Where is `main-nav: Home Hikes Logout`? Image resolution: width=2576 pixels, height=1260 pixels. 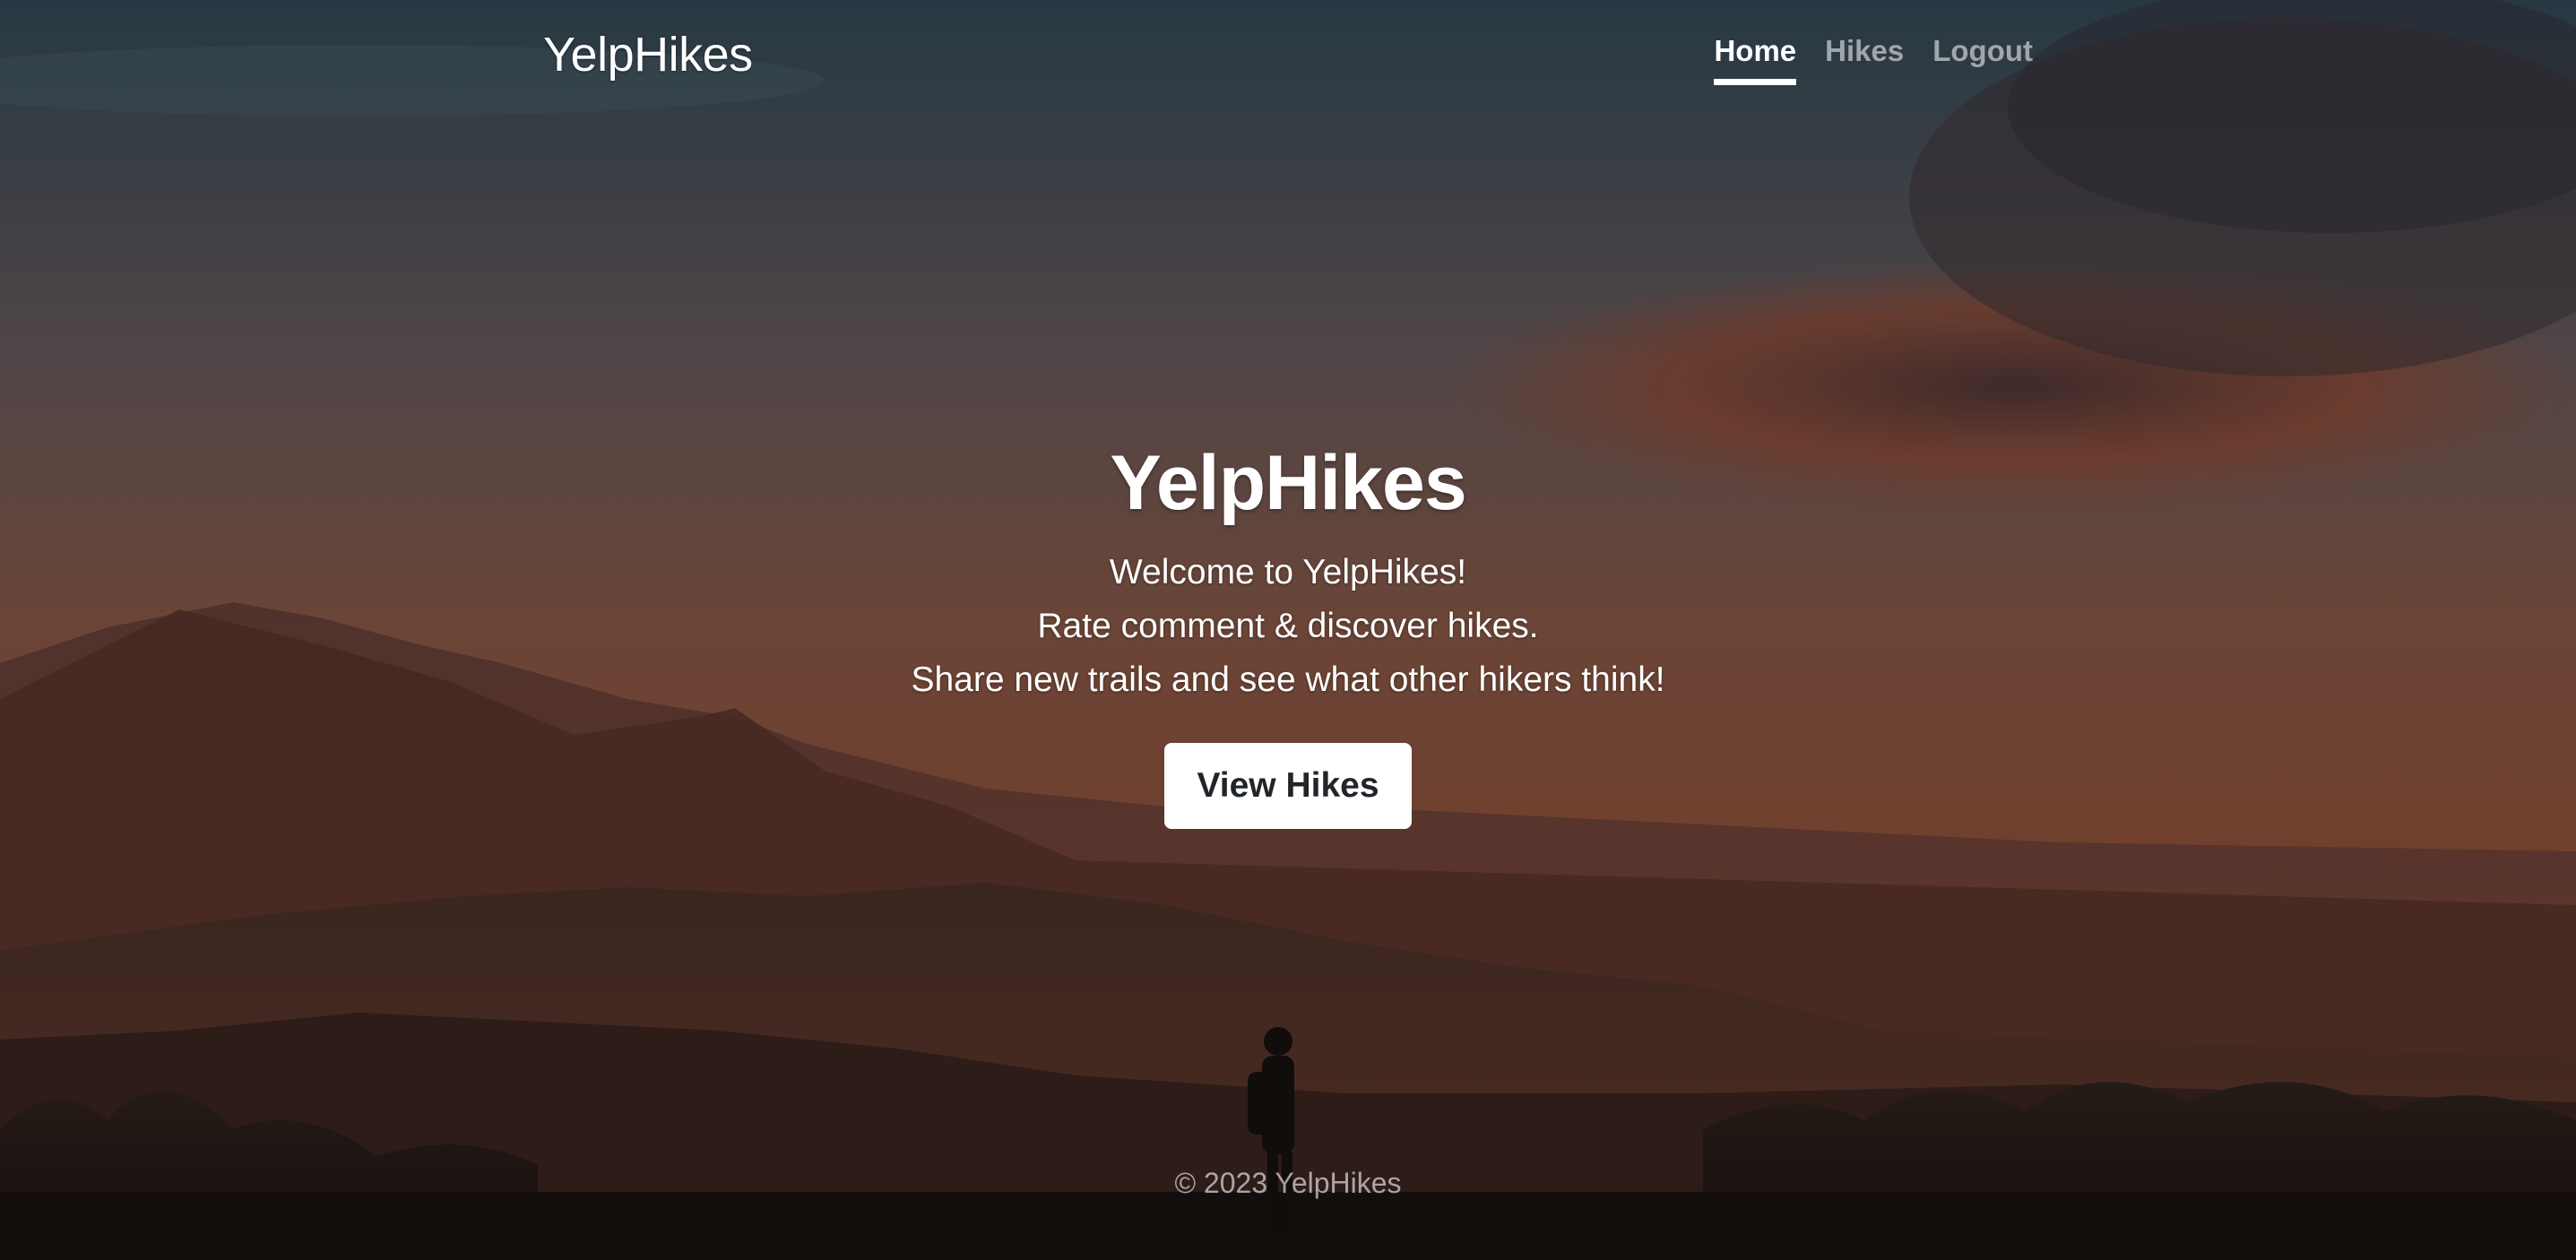 main-nav: Home Hikes Logout is located at coordinates (1873, 59).